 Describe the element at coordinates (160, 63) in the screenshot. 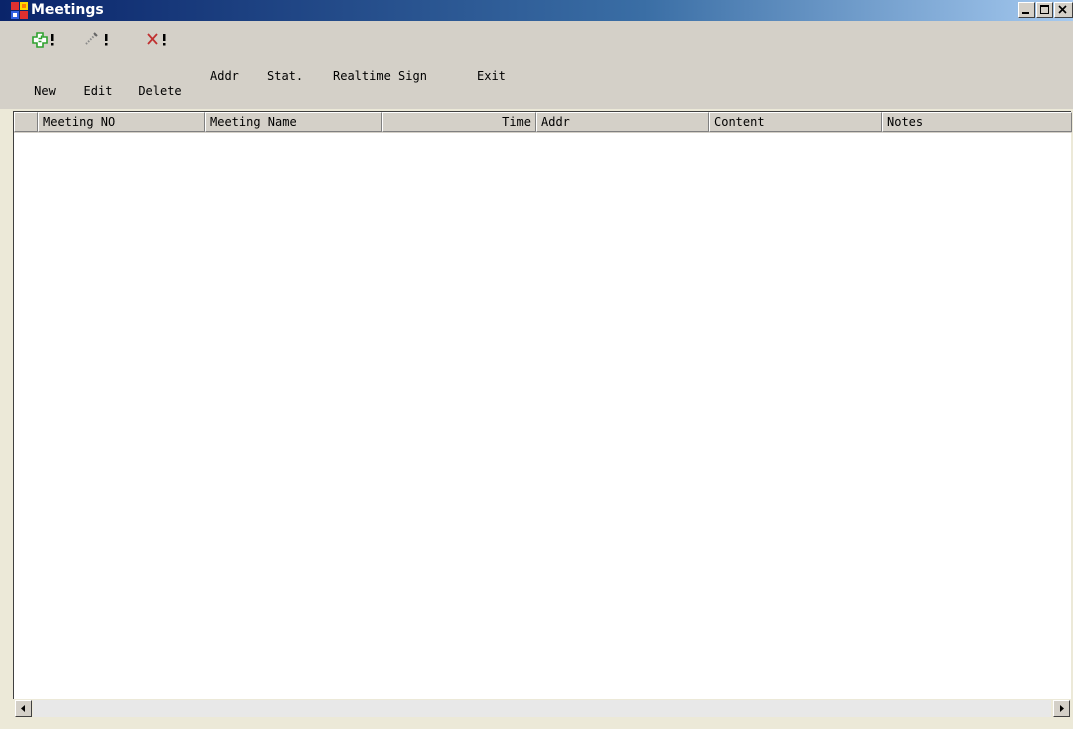

I see `delete-button: Delete` at that location.